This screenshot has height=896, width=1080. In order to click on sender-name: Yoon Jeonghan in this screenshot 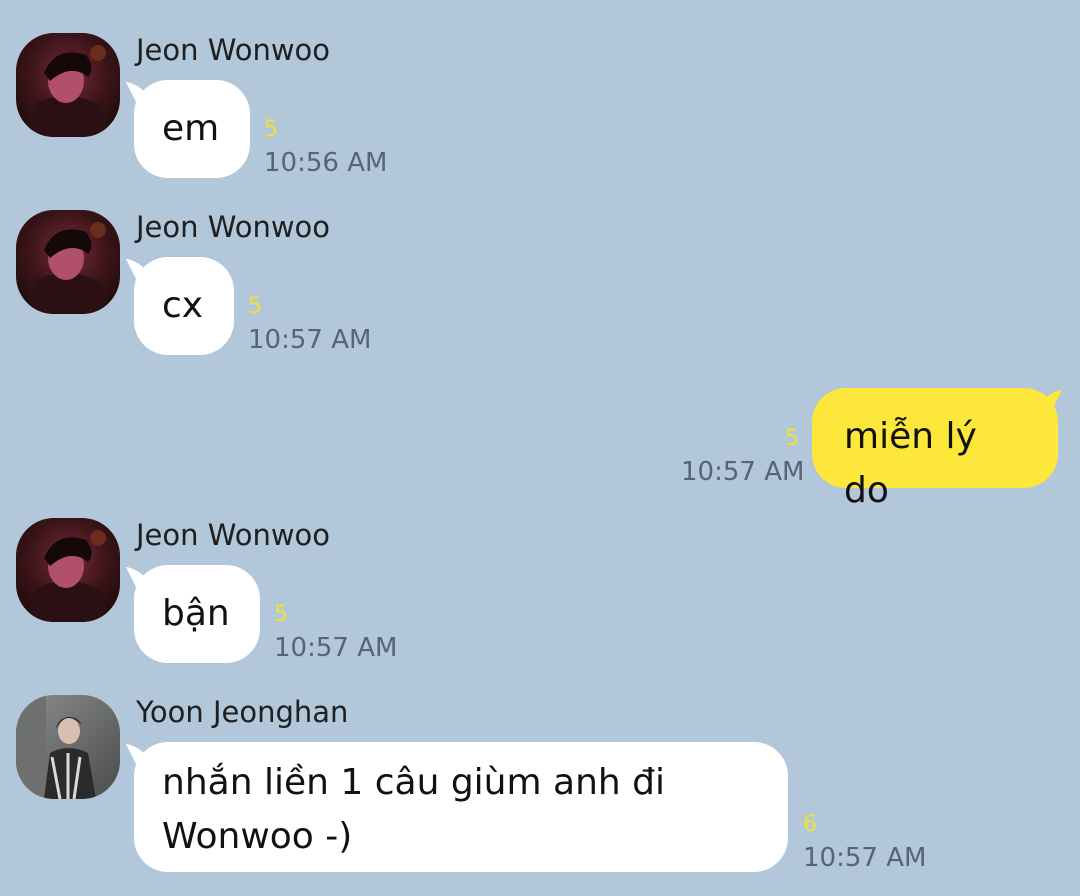, I will do `click(242, 712)`.